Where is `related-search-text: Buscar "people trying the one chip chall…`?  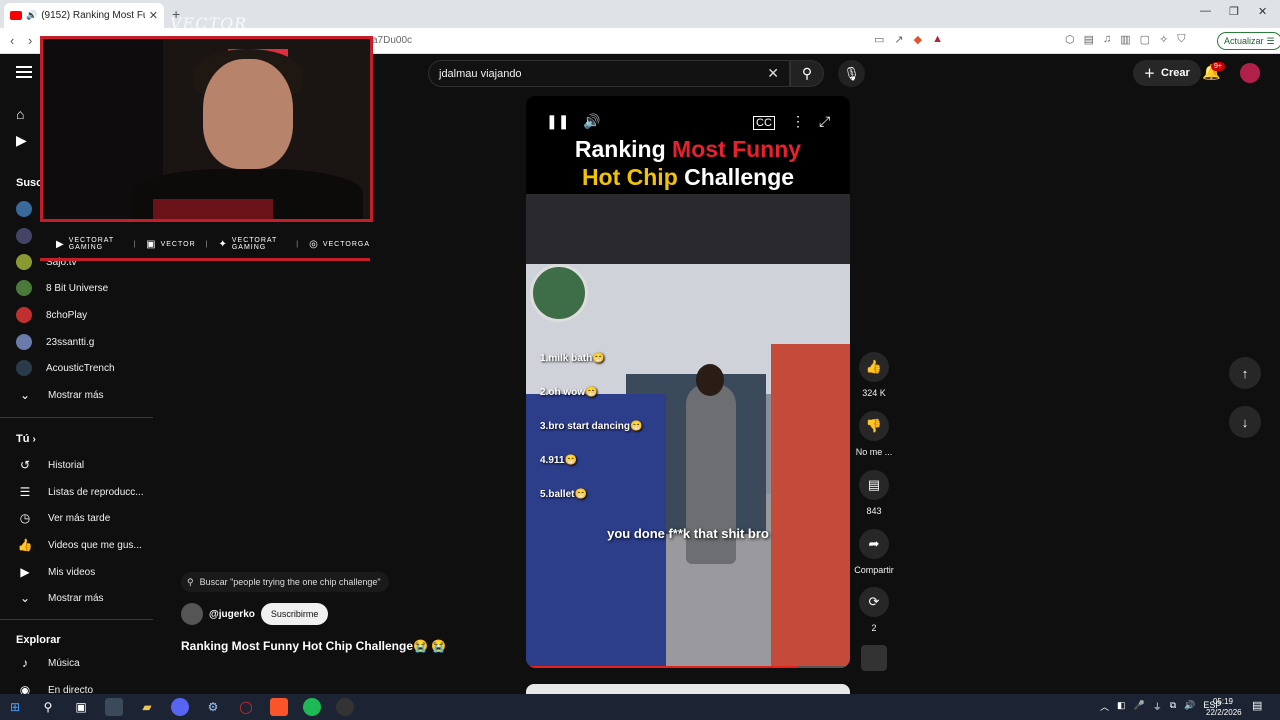
related-search-text: Buscar "people trying the one chip chall… is located at coordinates (290, 582).